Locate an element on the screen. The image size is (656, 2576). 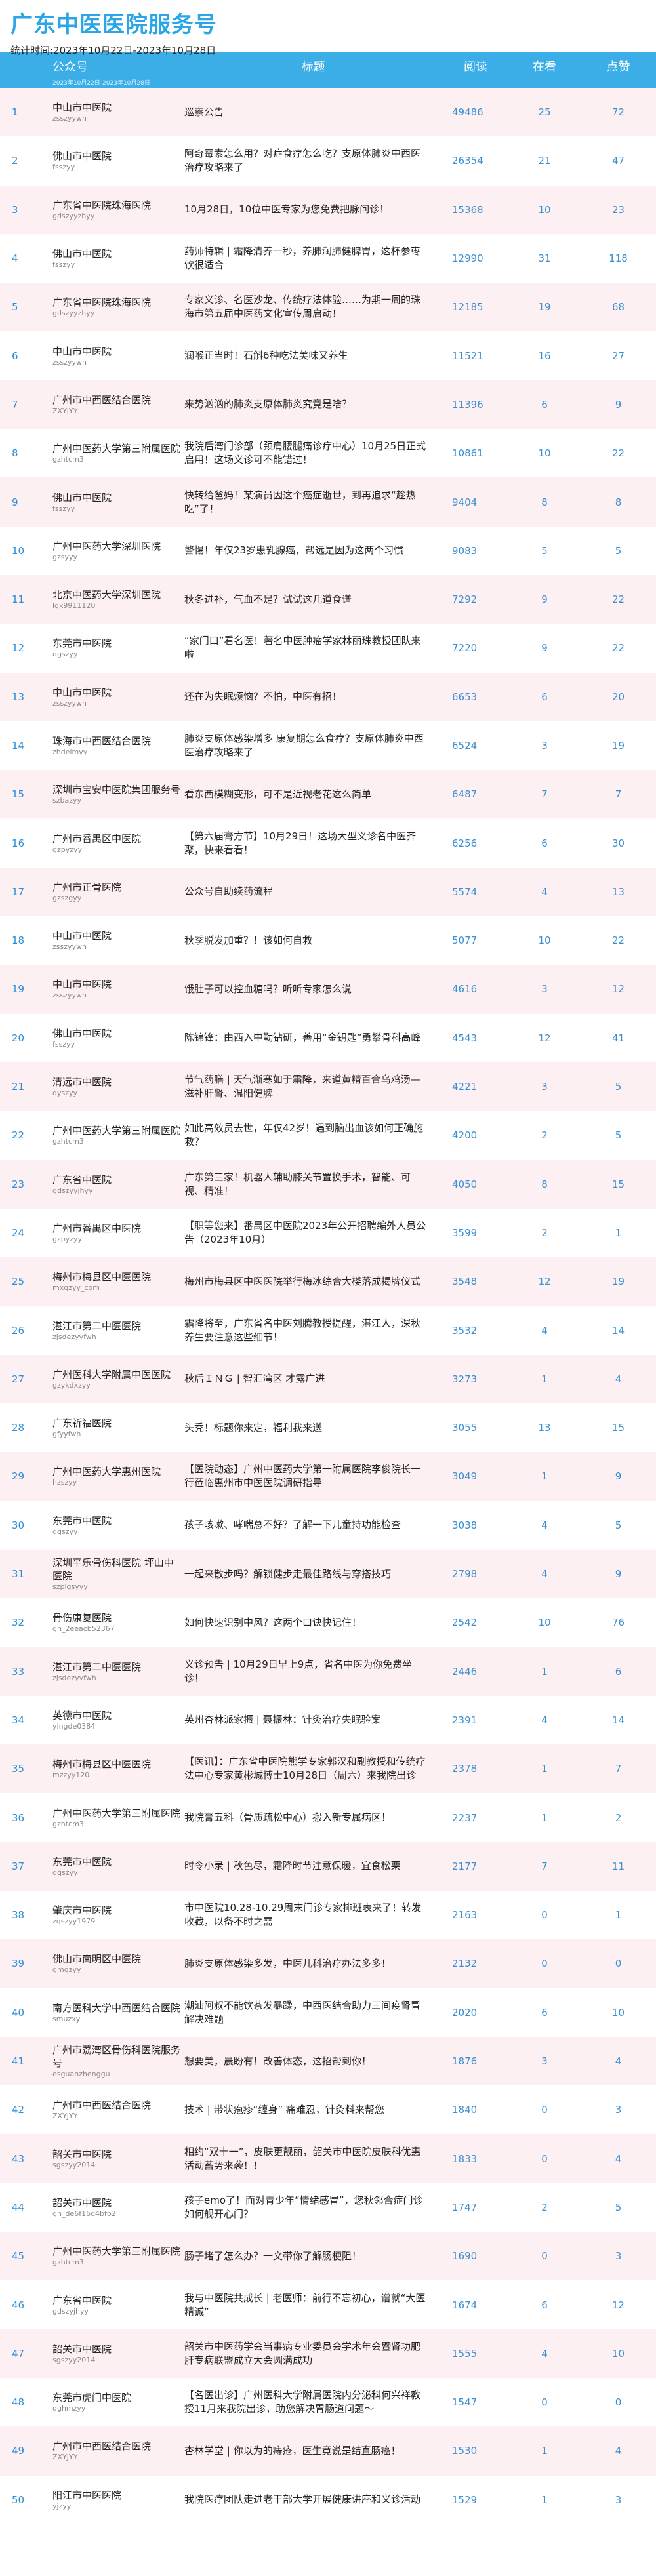
account-name: 北京中医药大学深圳医院 is located at coordinates (118, 594).